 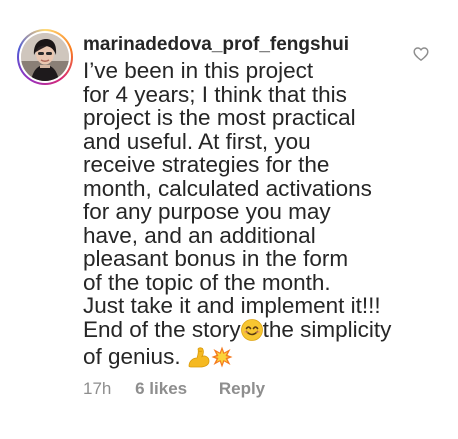 I want to click on flexed-biceps-emoji-icon, so click(x=199, y=359).